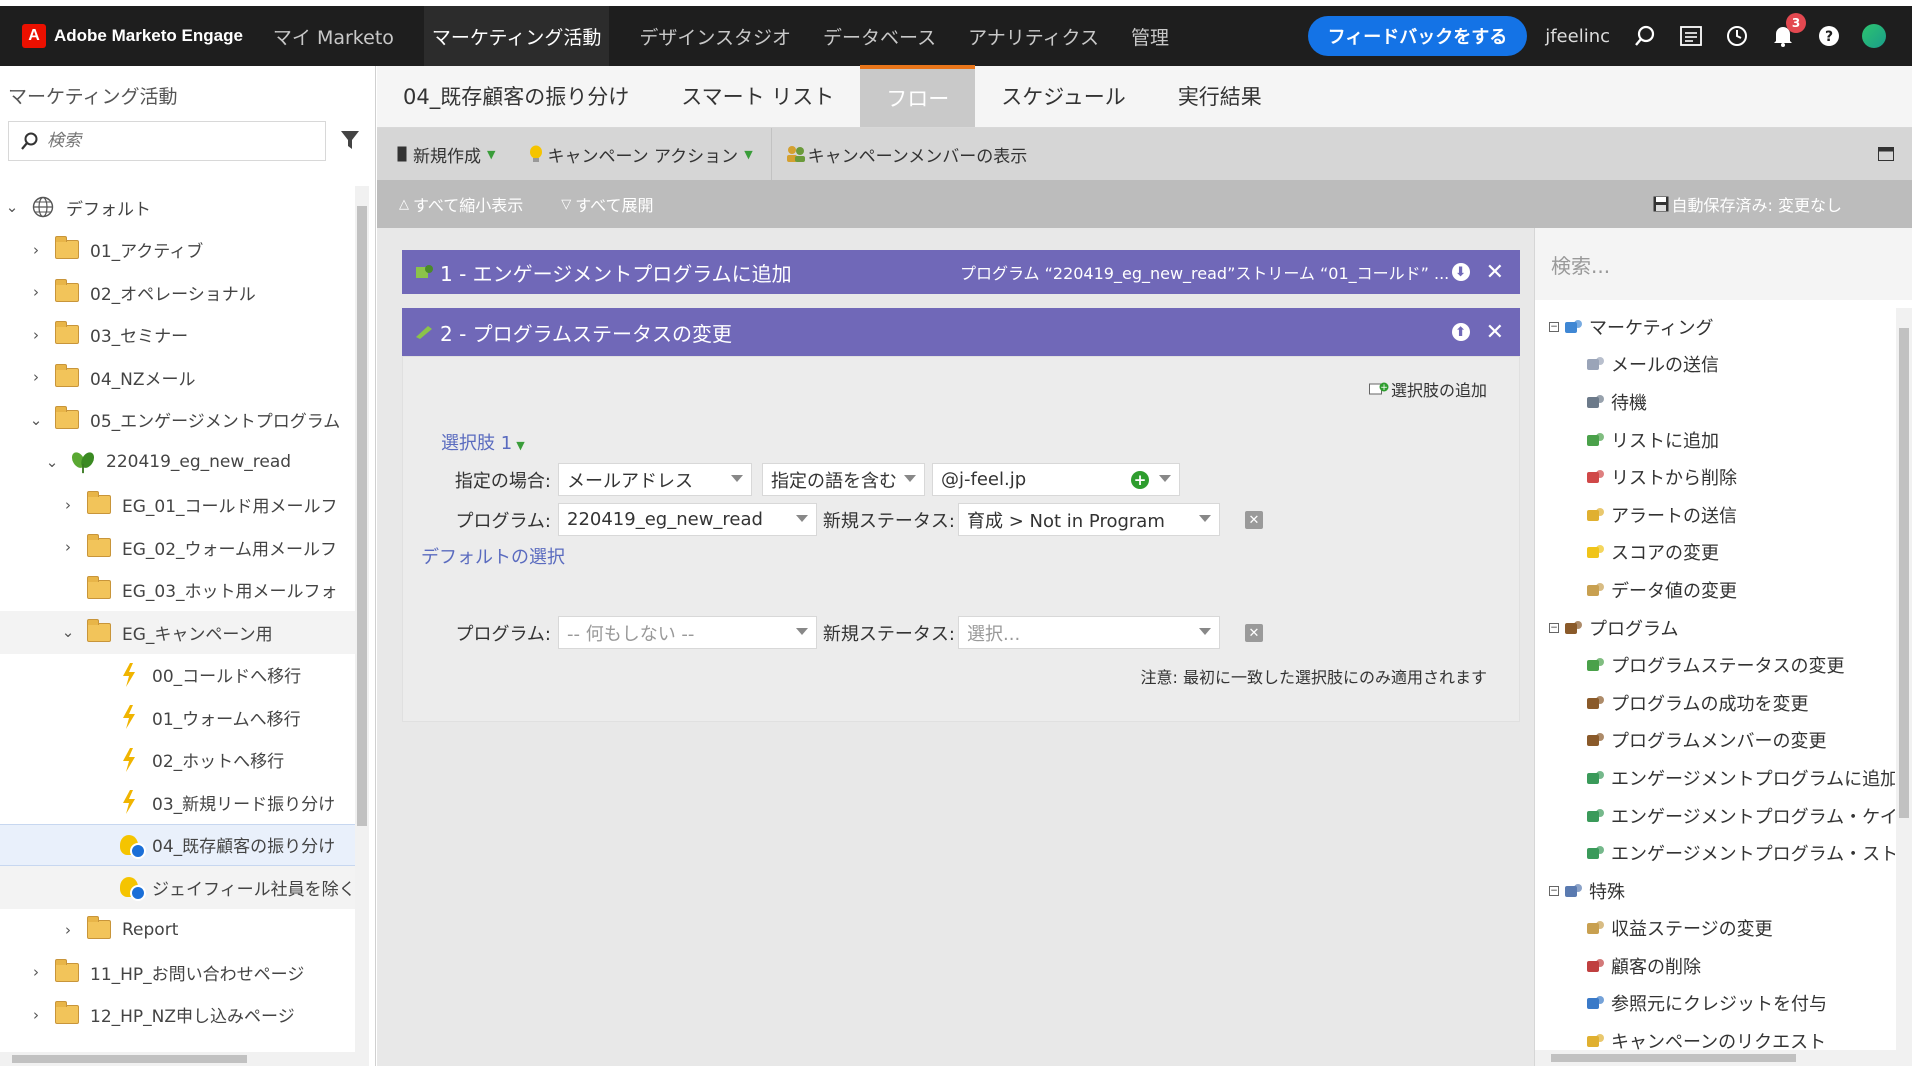 The image size is (1912, 1066). I want to click on move-up-icon: ⬆, so click(1460, 332).